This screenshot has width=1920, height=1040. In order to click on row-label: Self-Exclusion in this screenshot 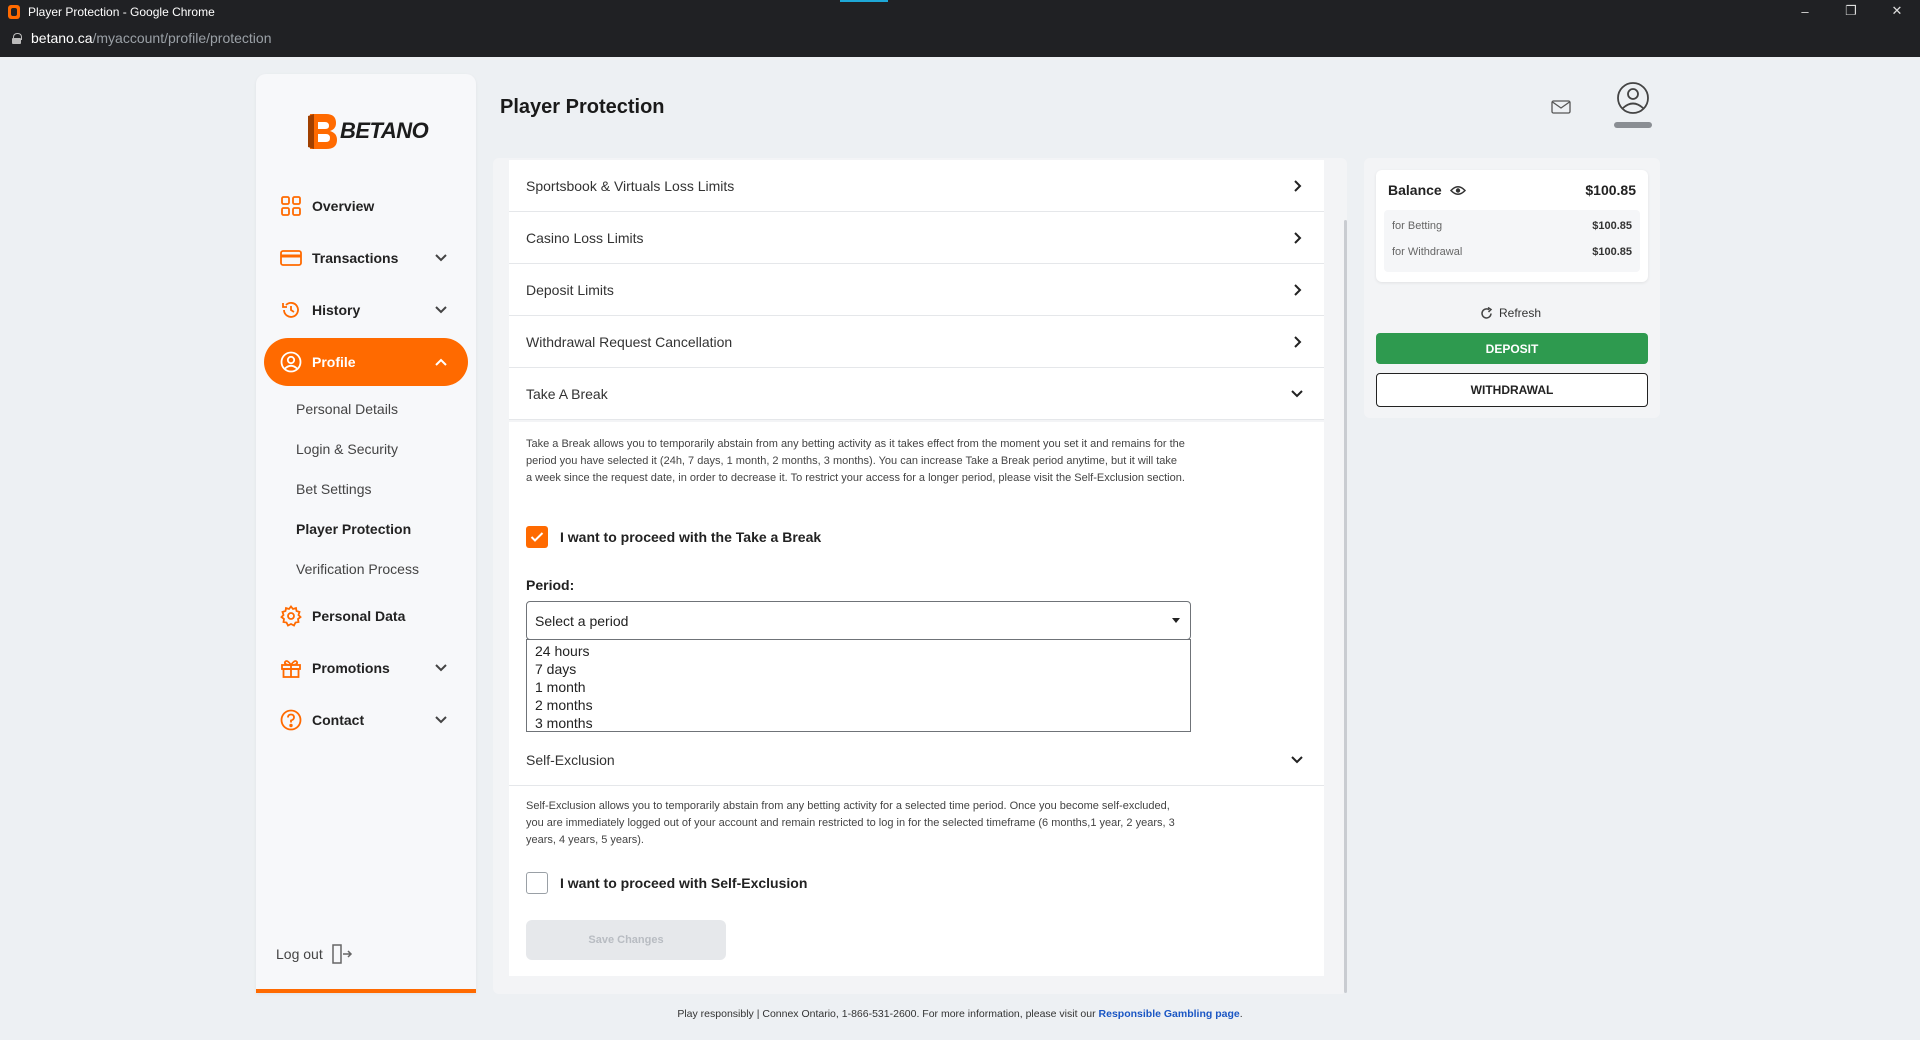, I will do `click(570, 759)`.